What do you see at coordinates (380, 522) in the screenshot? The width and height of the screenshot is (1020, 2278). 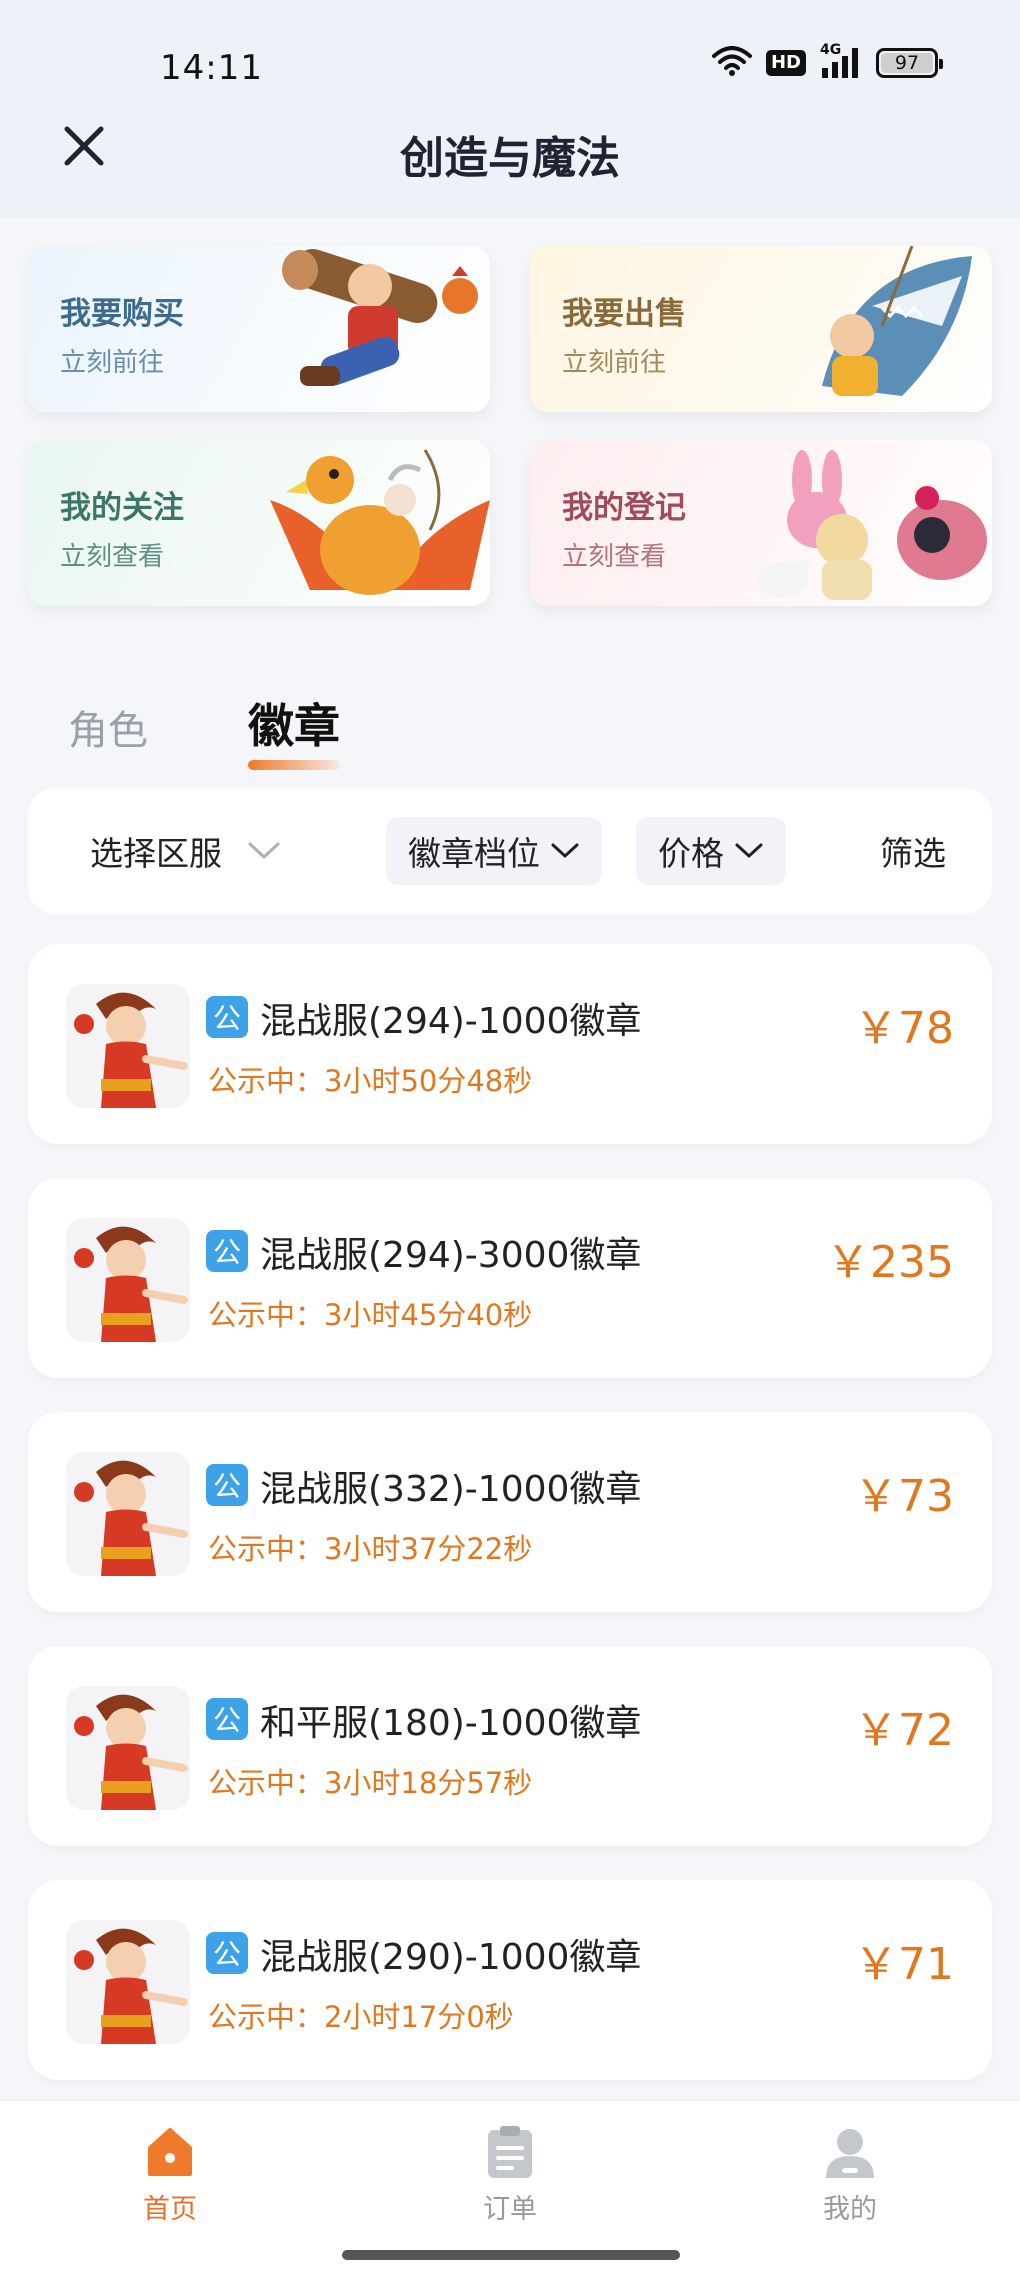 I see `character-riding-phoenix-illustration` at bounding box center [380, 522].